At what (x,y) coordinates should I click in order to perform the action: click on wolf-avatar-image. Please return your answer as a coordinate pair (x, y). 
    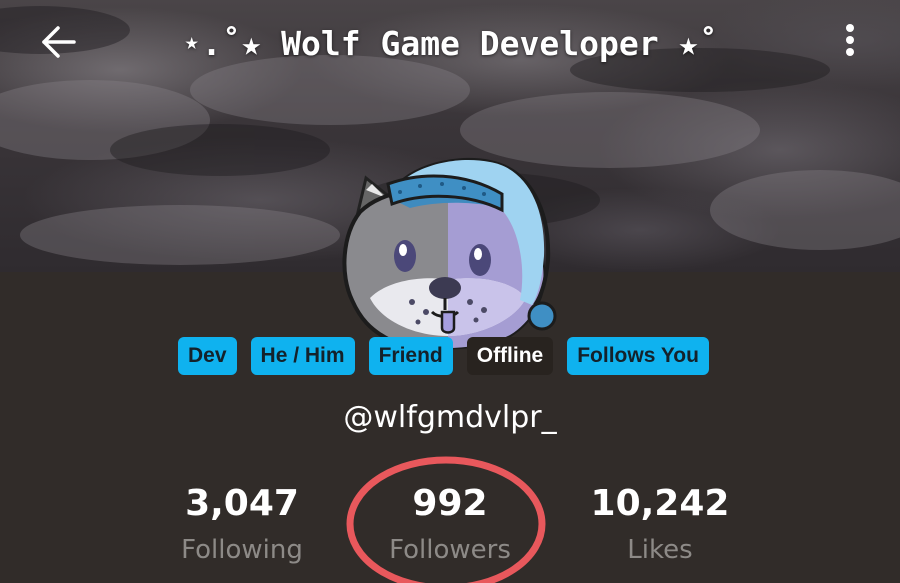
    Looking at the image, I should click on (449, 253).